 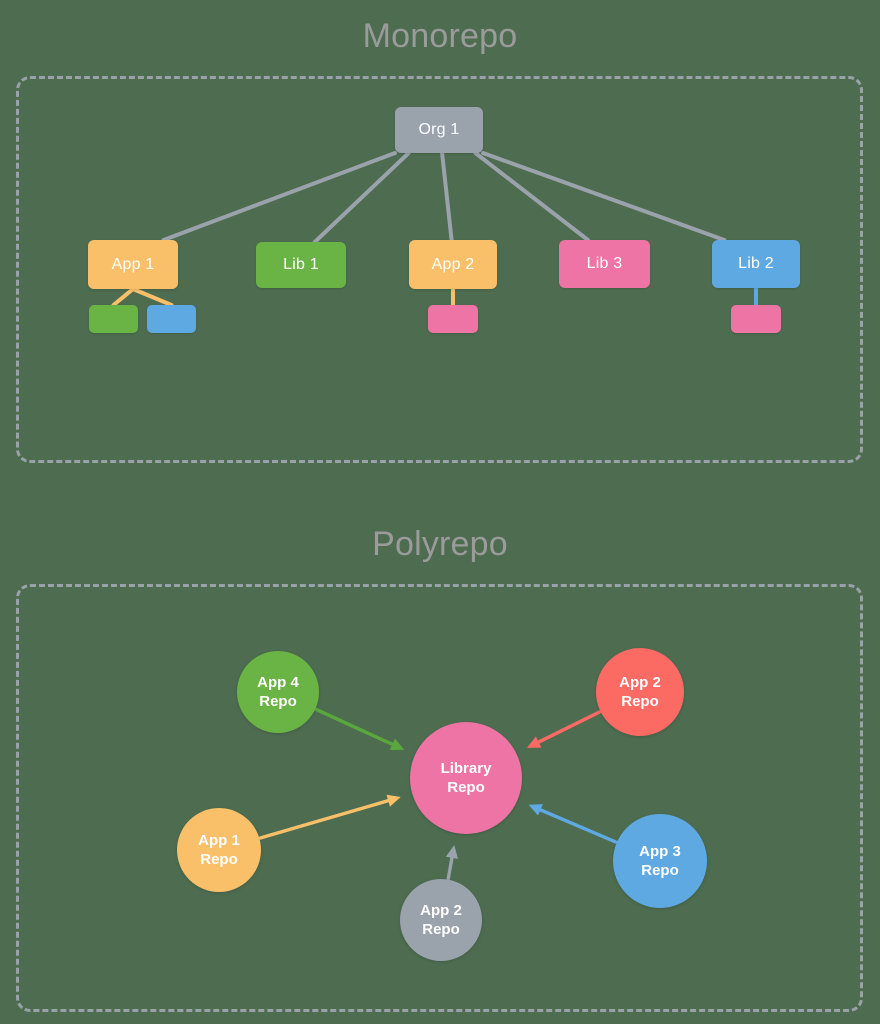 I want to click on polyrepo-section-title: Polyrepo, so click(x=440, y=544).